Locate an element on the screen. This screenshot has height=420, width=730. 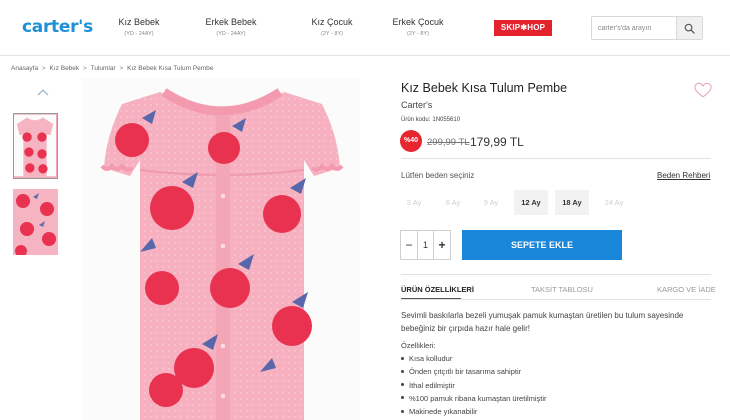
feature-item: %100 pamuk ribana kumaştan üretilmiştir is located at coordinates (474, 398).